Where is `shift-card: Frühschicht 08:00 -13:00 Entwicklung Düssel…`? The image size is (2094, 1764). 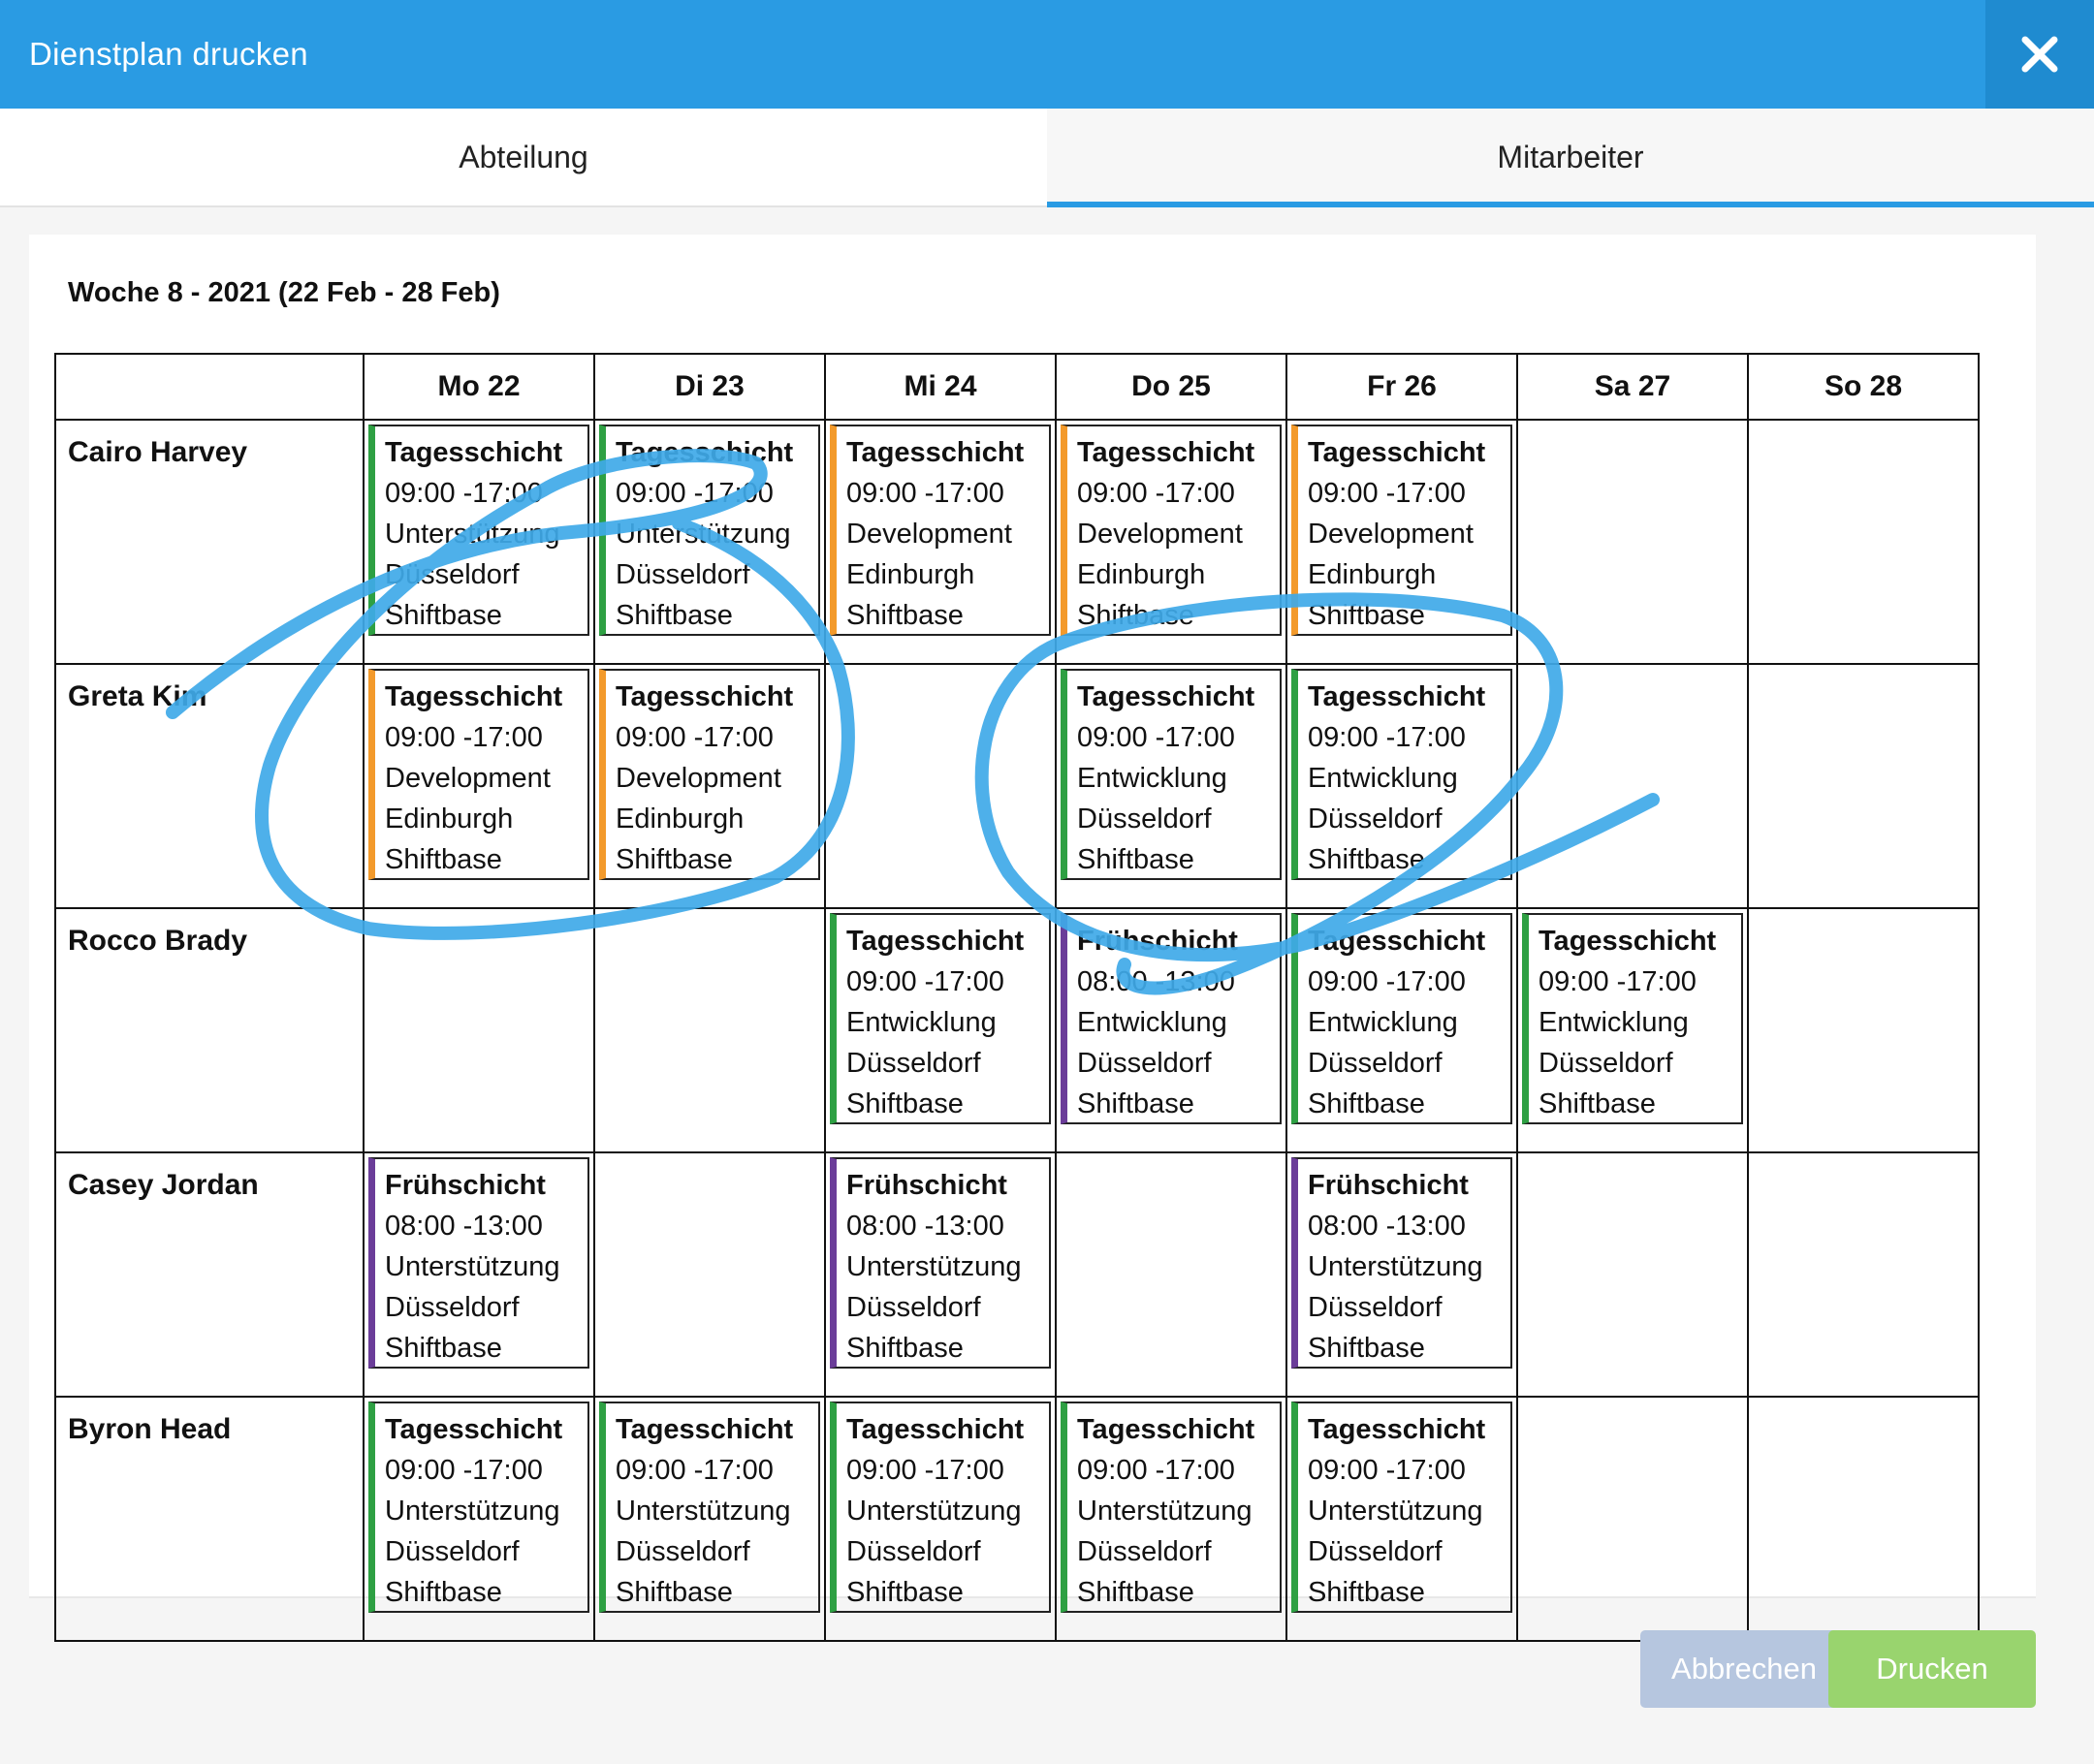
shift-card: Frühschicht 08:00 -13:00 Entwicklung Düssel… is located at coordinates (1171, 1019).